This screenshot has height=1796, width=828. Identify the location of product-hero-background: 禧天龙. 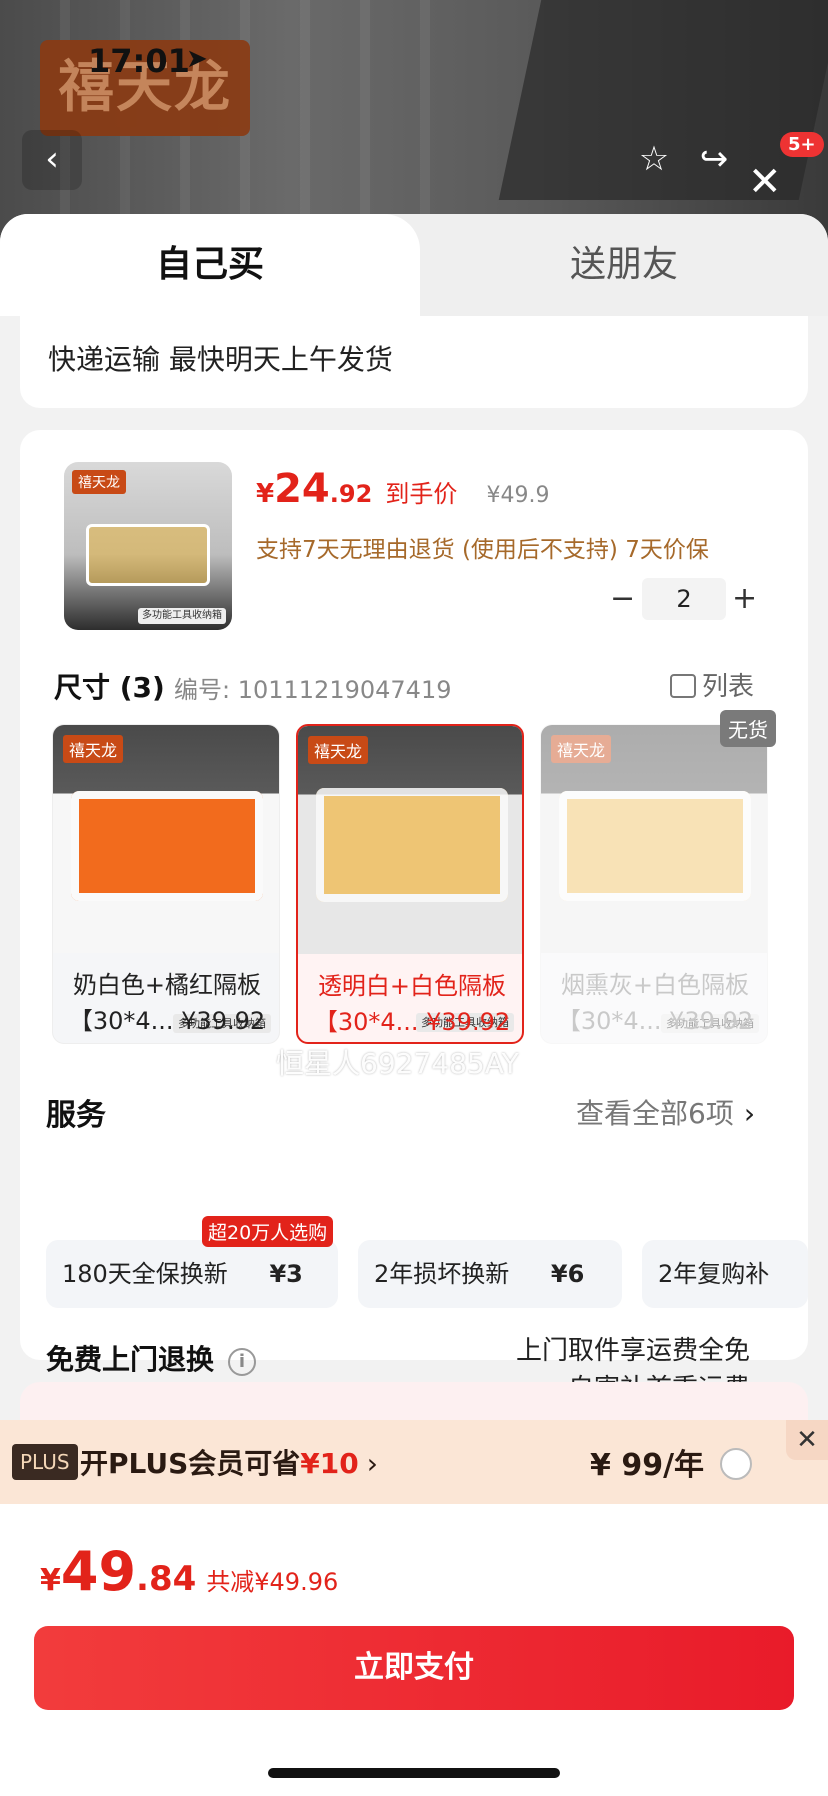
(414, 120).